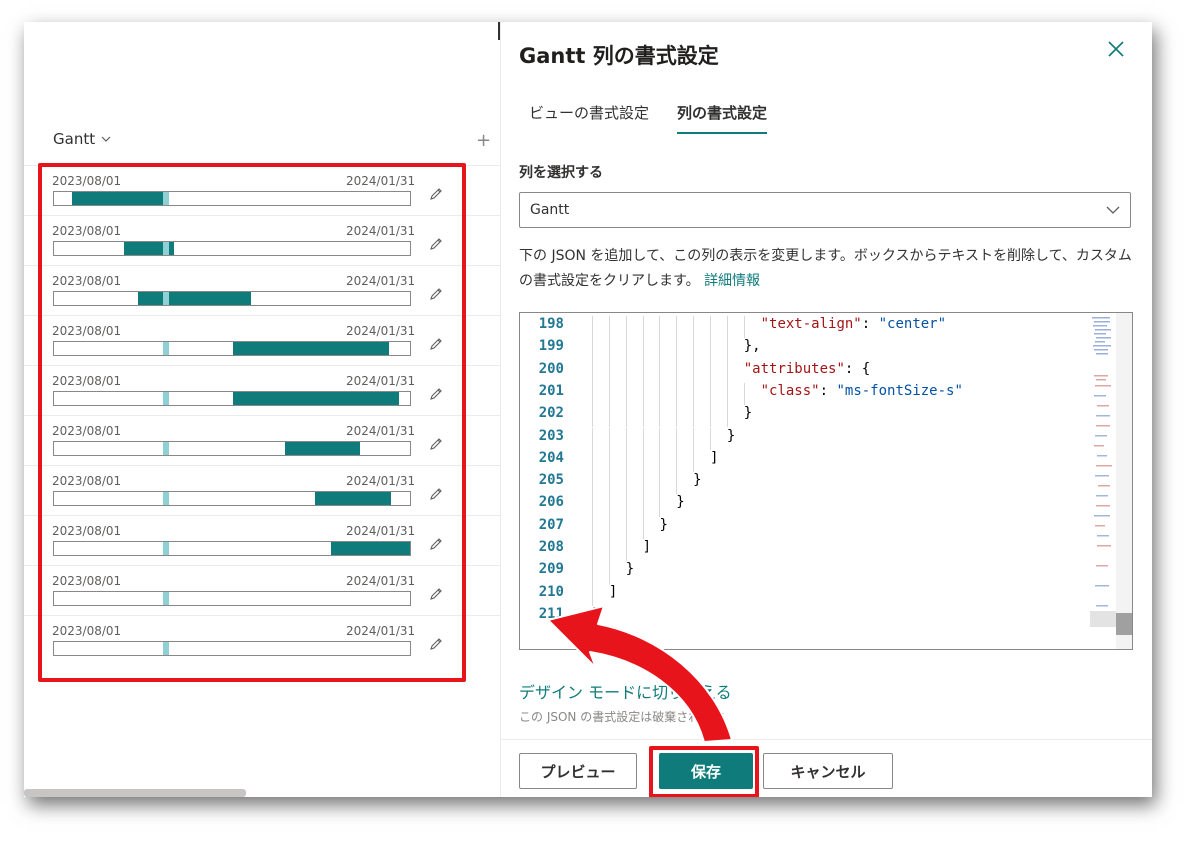 The image size is (1200, 845). What do you see at coordinates (1116, 49) in the screenshot?
I see `close-icon` at bounding box center [1116, 49].